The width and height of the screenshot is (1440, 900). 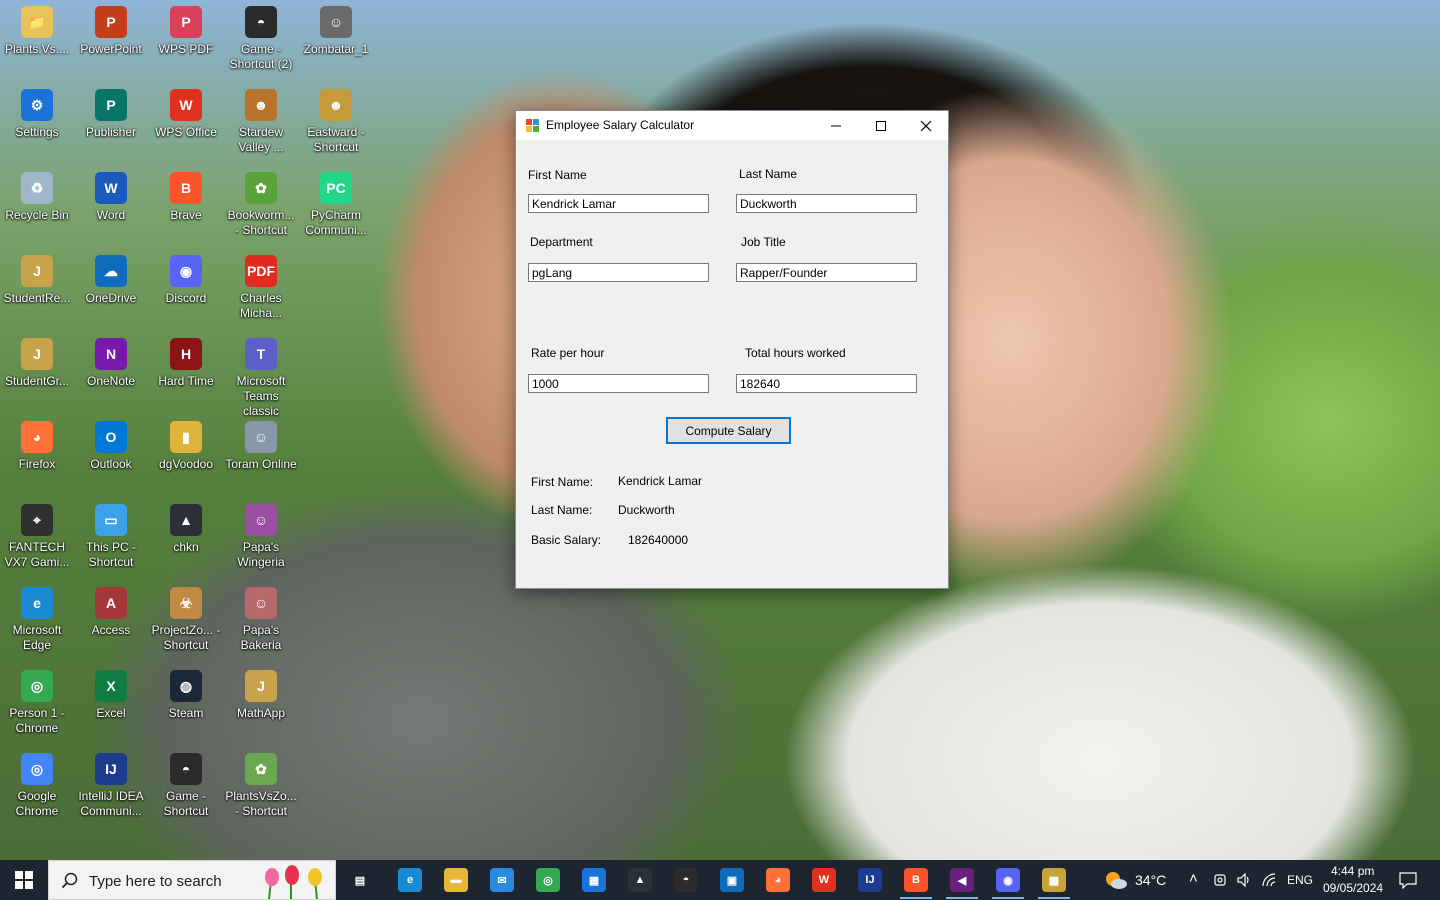 I want to click on close-button, so click(x=925, y=125).